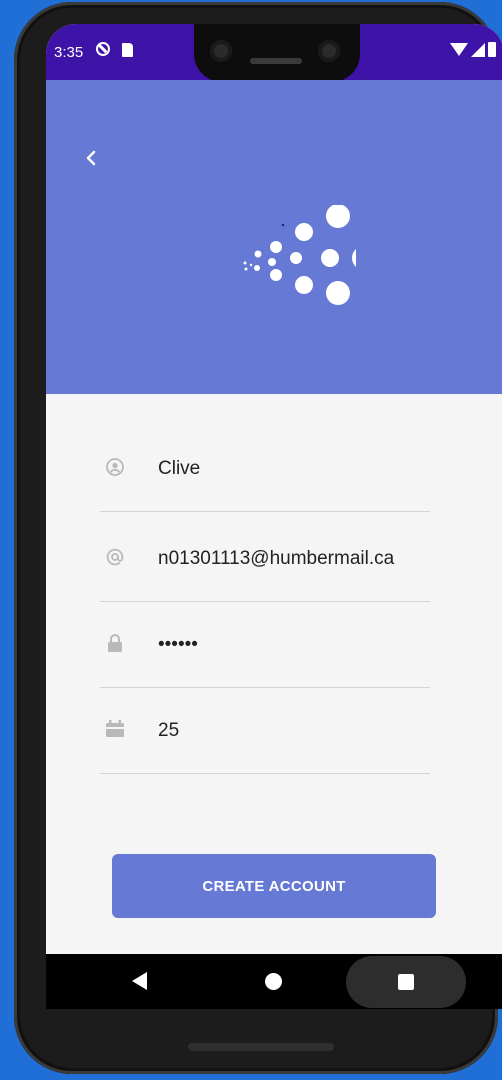 The width and height of the screenshot is (502, 1080). I want to click on sd-card-icon, so click(127, 50).